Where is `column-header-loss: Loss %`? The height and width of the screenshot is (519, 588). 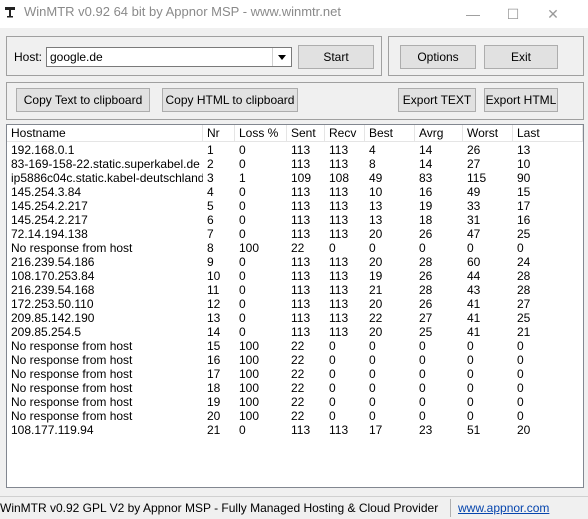
column-header-loss: Loss % is located at coordinates (261, 133).